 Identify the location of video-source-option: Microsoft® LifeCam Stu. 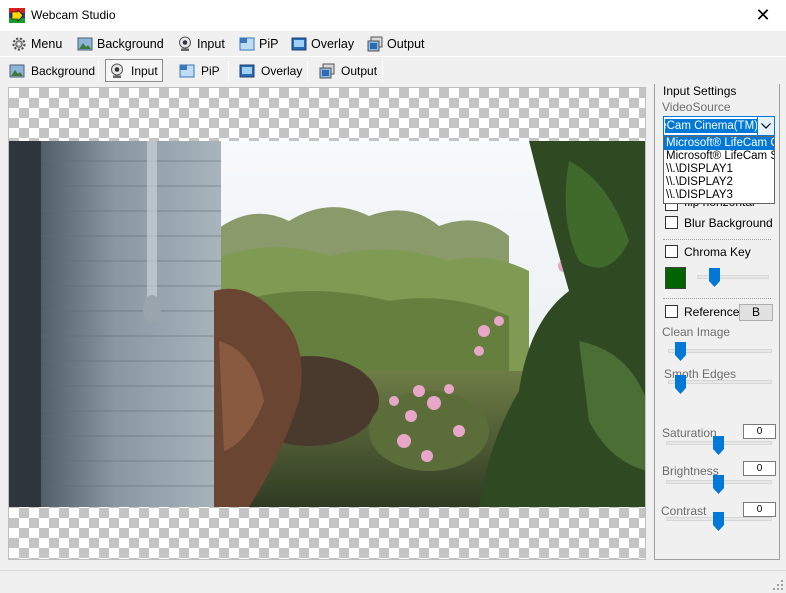
(719, 156).